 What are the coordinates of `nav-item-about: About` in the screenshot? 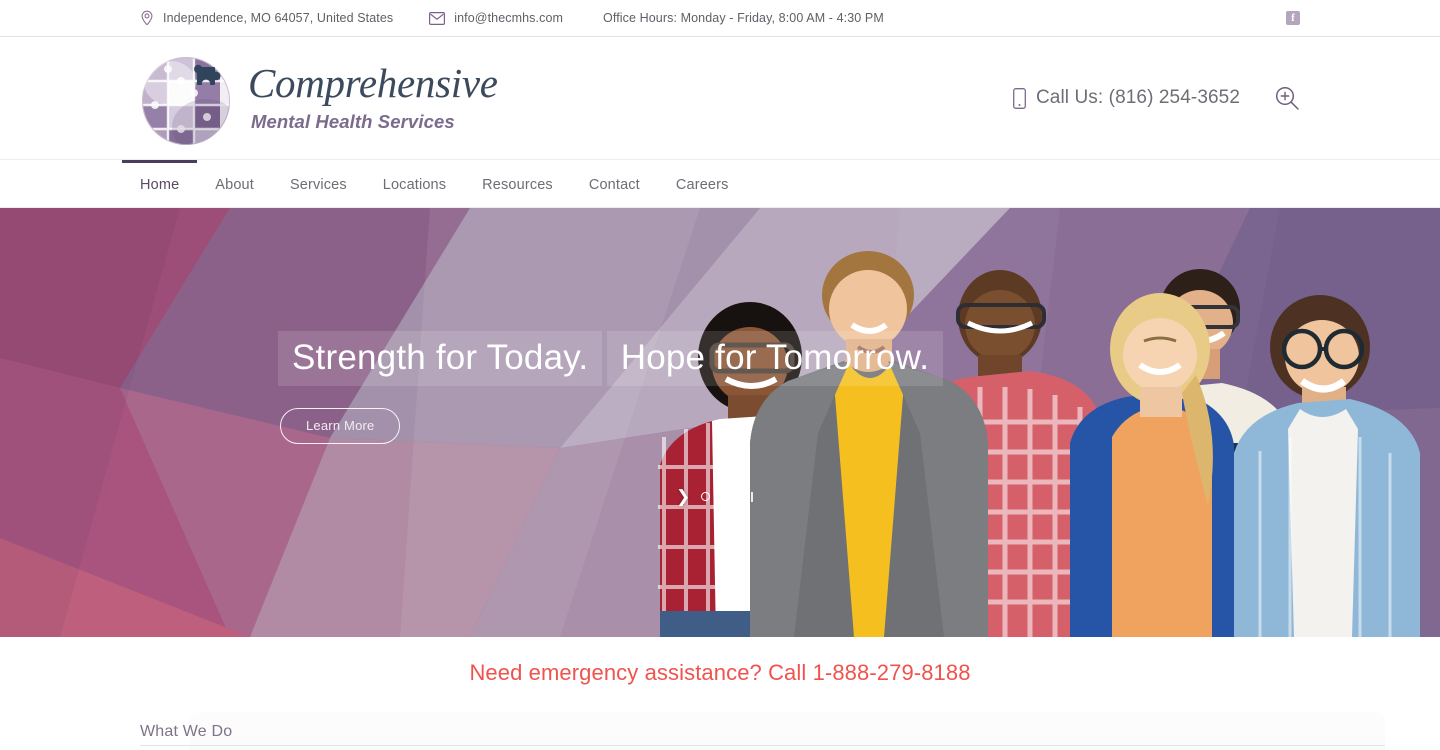 It's located at (234, 183).